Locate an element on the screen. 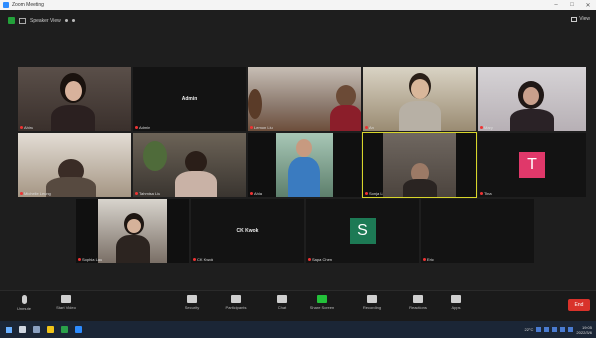 This screenshot has height=338, width=596. participant-tile: Lemon Liu is located at coordinates (304, 99).